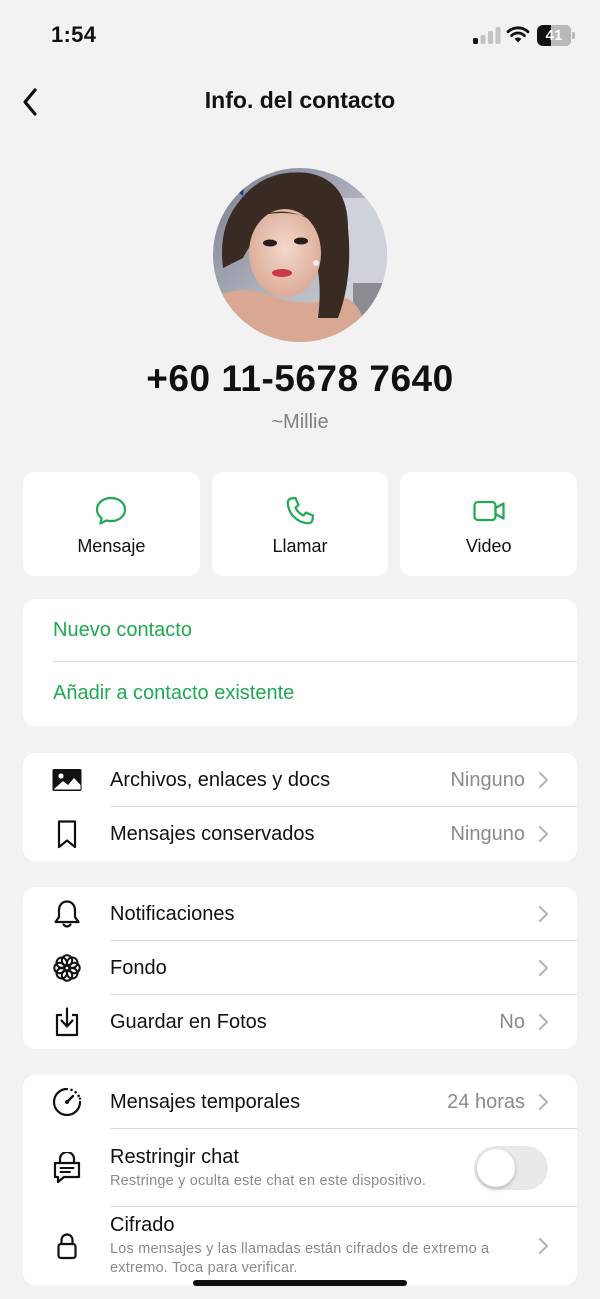 The image size is (600, 1299). Describe the element at coordinates (512, 1021) in the screenshot. I see `save-to-photos-value: No` at that location.